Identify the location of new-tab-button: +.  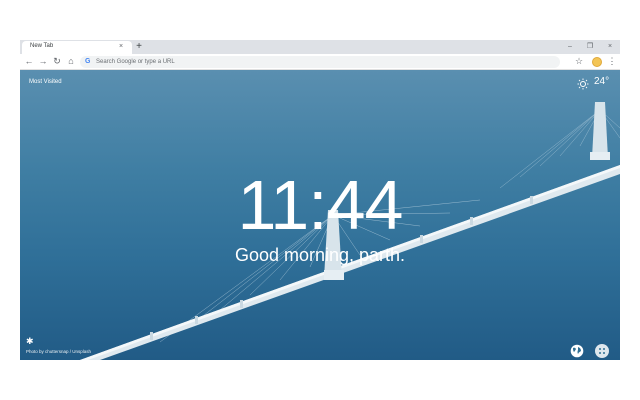
(139, 47).